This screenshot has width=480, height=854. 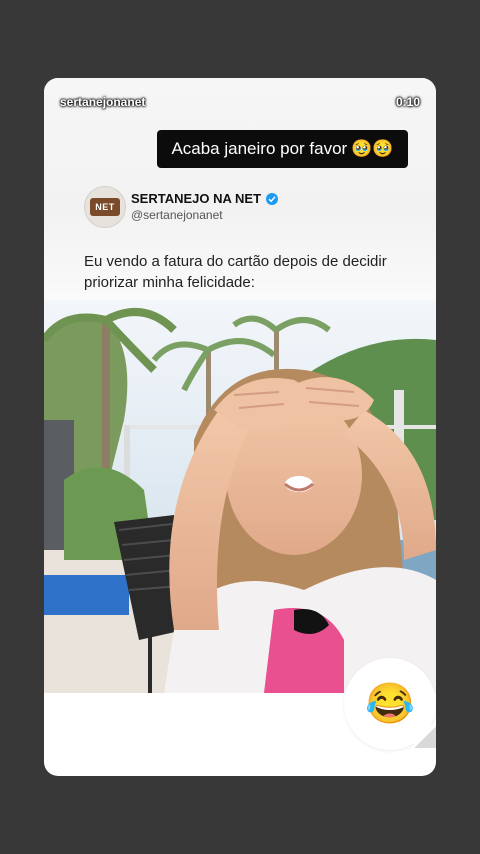 What do you see at coordinates (196, 198) in the screenshot?
I see `account-name: SERTANEJO NA NET` at bounding box center [196, 198].